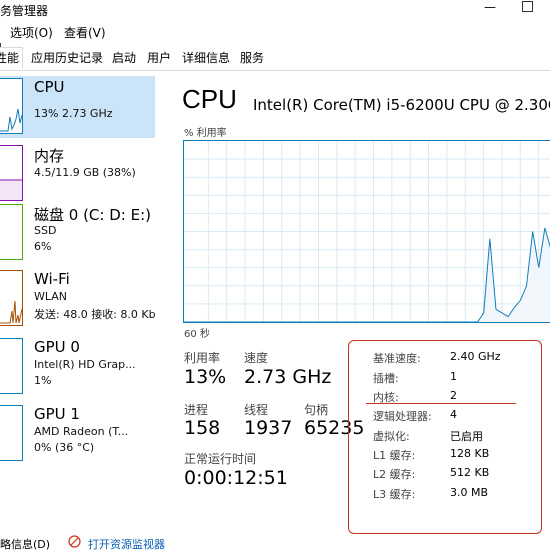  What do you see at coordinates (206, 58) in the screenshot?
I see `tab-details: 详细信息` at bounding box center [206, 58].